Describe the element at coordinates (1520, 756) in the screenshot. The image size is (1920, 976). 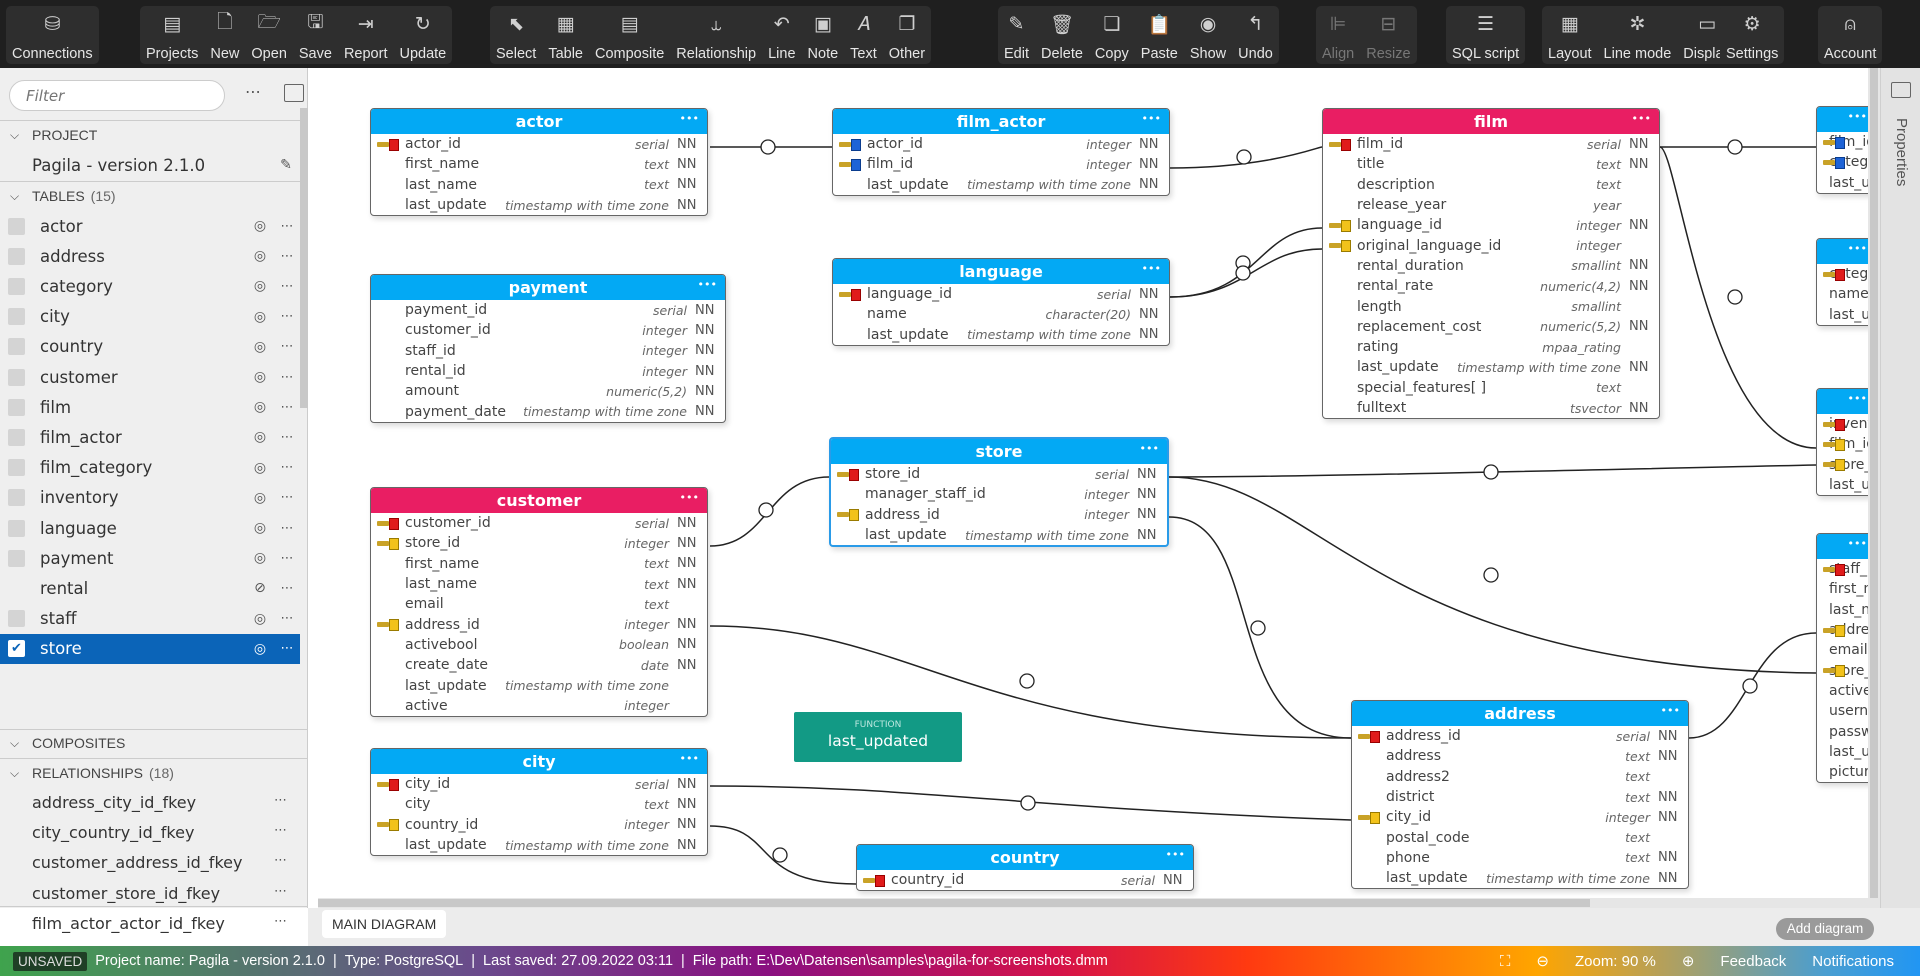
I see `column-row: address text NN` at that location.